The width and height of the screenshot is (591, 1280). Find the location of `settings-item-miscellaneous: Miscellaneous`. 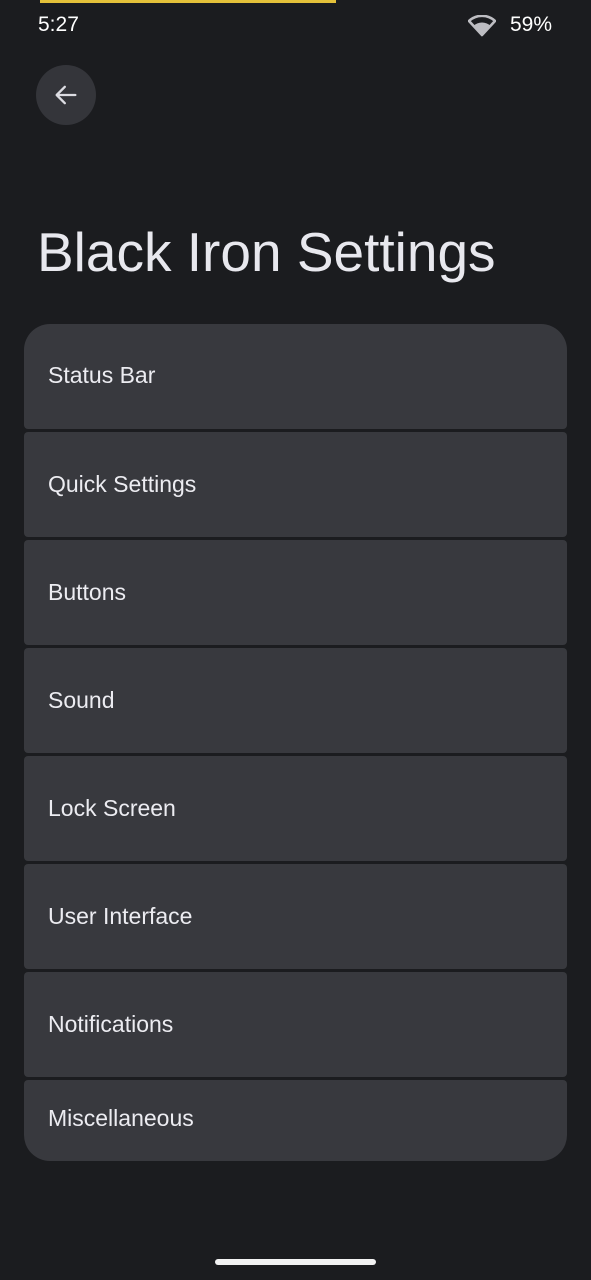

settings-item-miscellaneous: Miscellaneous is located at coordinates (295, 1120).